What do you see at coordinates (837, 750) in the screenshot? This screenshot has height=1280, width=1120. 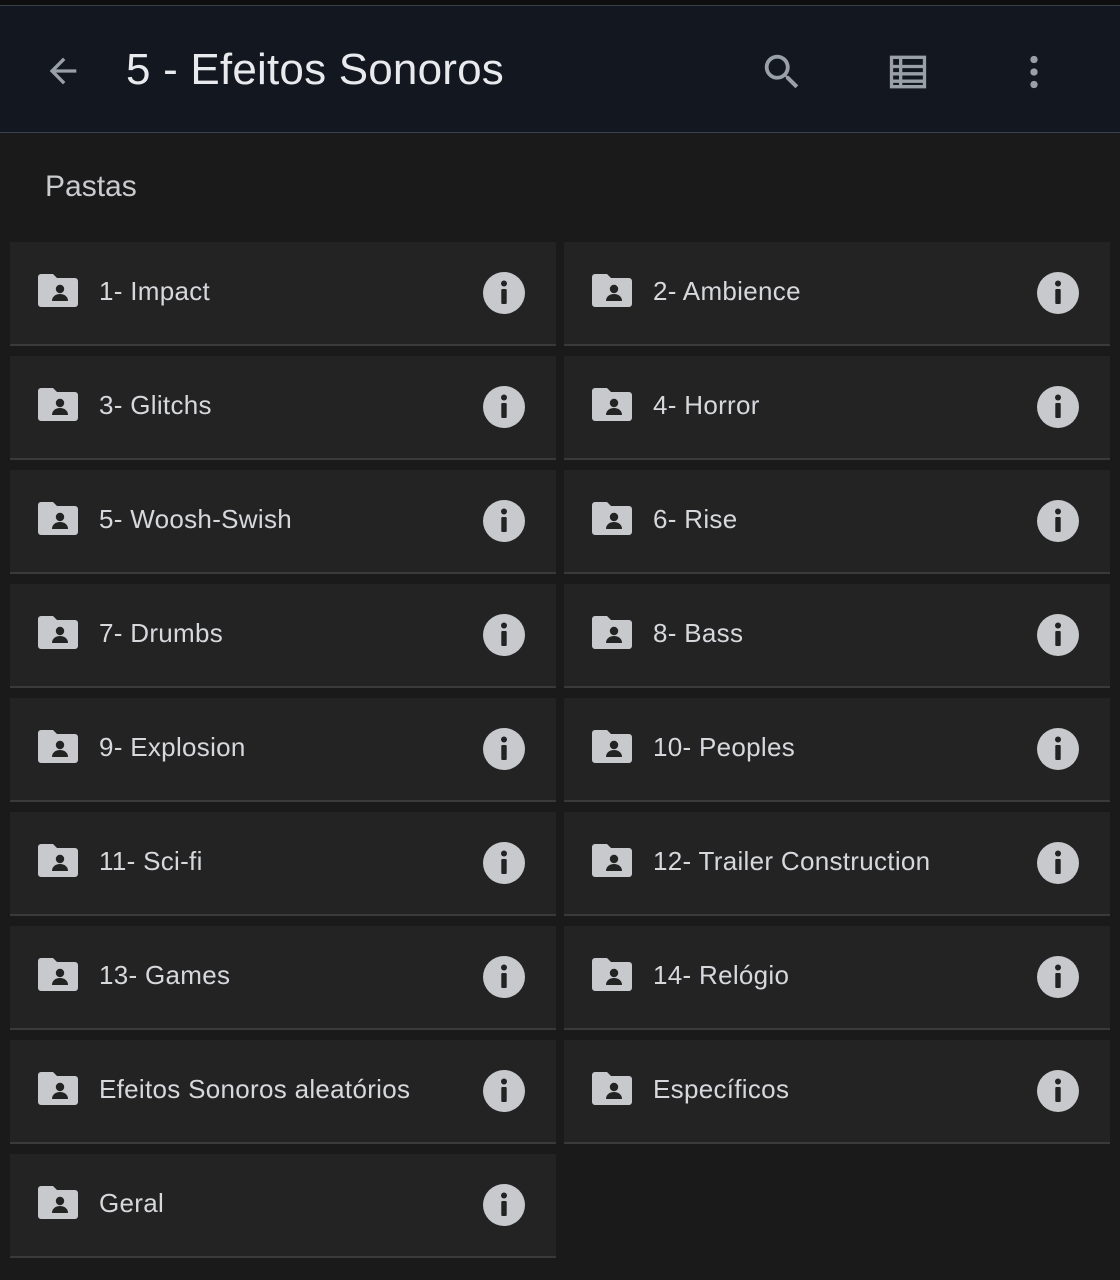 I see `folder-item: 10- Peoples` at bounding box center [837, 750].